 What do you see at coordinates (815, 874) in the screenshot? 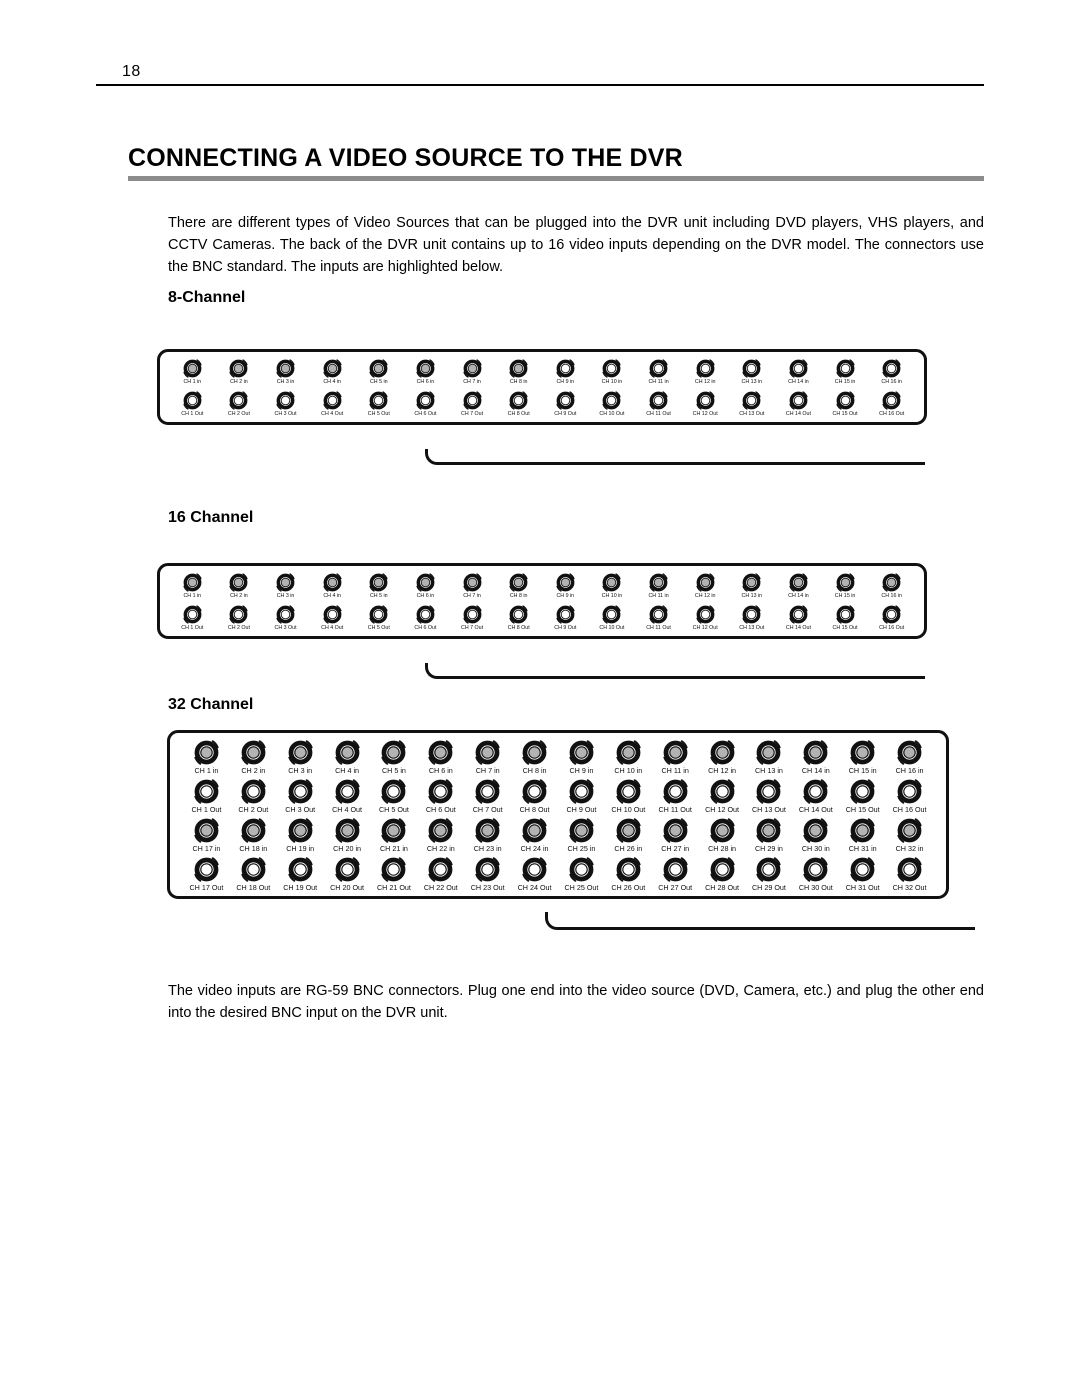
I see `bnc-connector: CH 30 Out` at bounding box center [815, 874].